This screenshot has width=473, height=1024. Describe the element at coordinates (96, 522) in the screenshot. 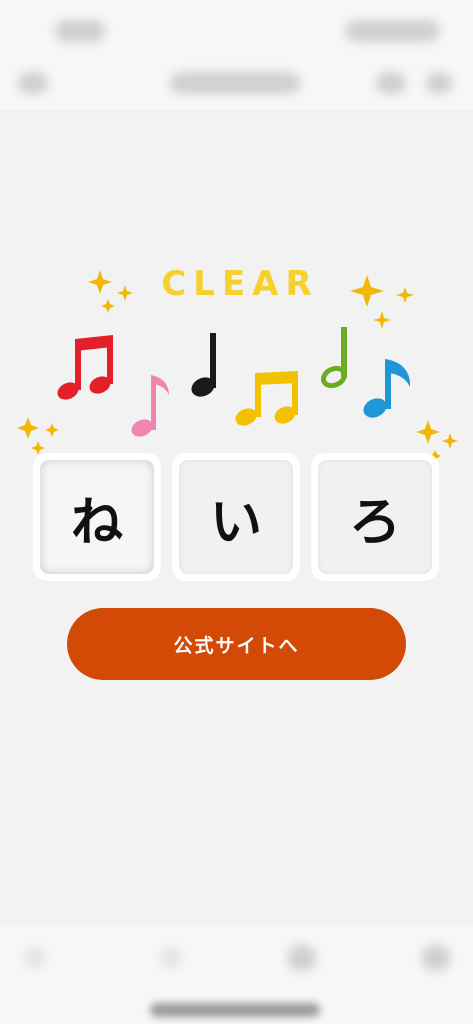

I see `tile-char: ね` at that location.